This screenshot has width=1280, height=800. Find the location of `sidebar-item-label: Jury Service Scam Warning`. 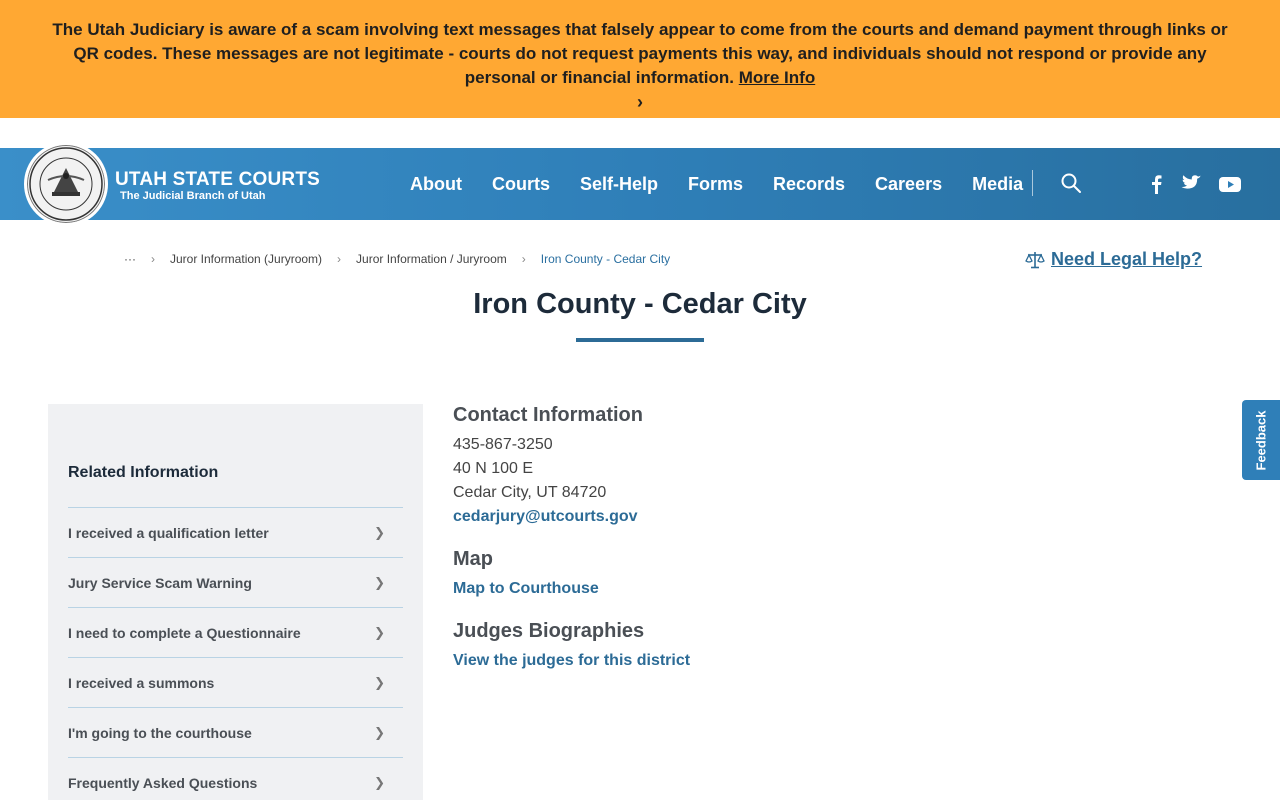

sidebar-item-label: Jury Service Scam Warning is located at coordinates (160, 582).